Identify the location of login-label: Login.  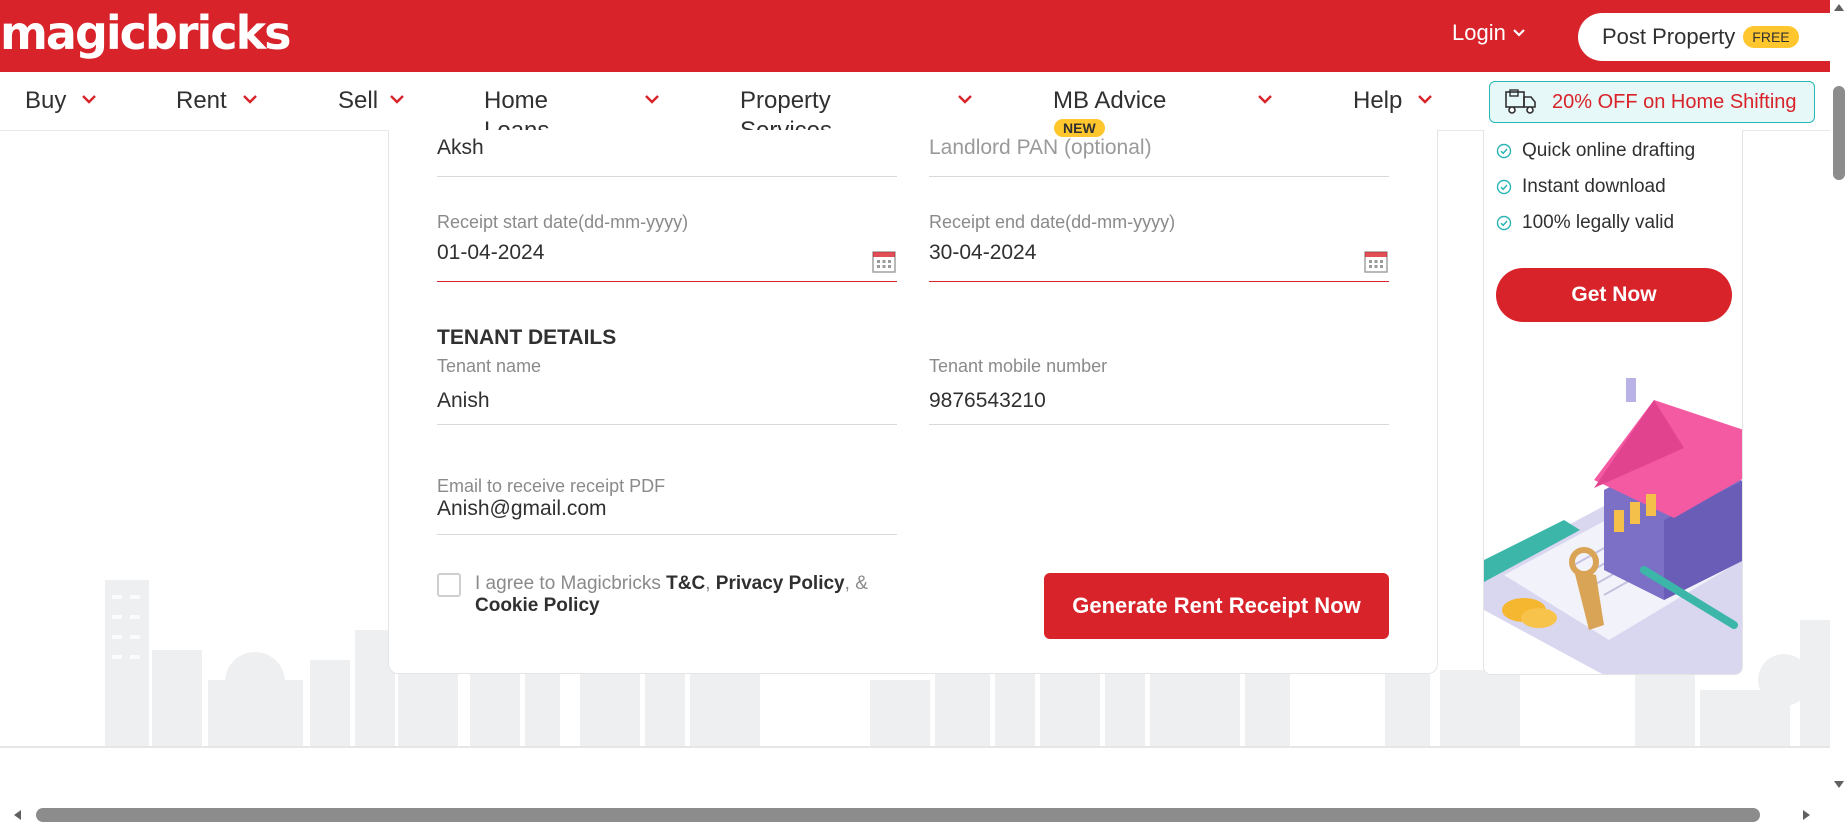
(1479, 32).